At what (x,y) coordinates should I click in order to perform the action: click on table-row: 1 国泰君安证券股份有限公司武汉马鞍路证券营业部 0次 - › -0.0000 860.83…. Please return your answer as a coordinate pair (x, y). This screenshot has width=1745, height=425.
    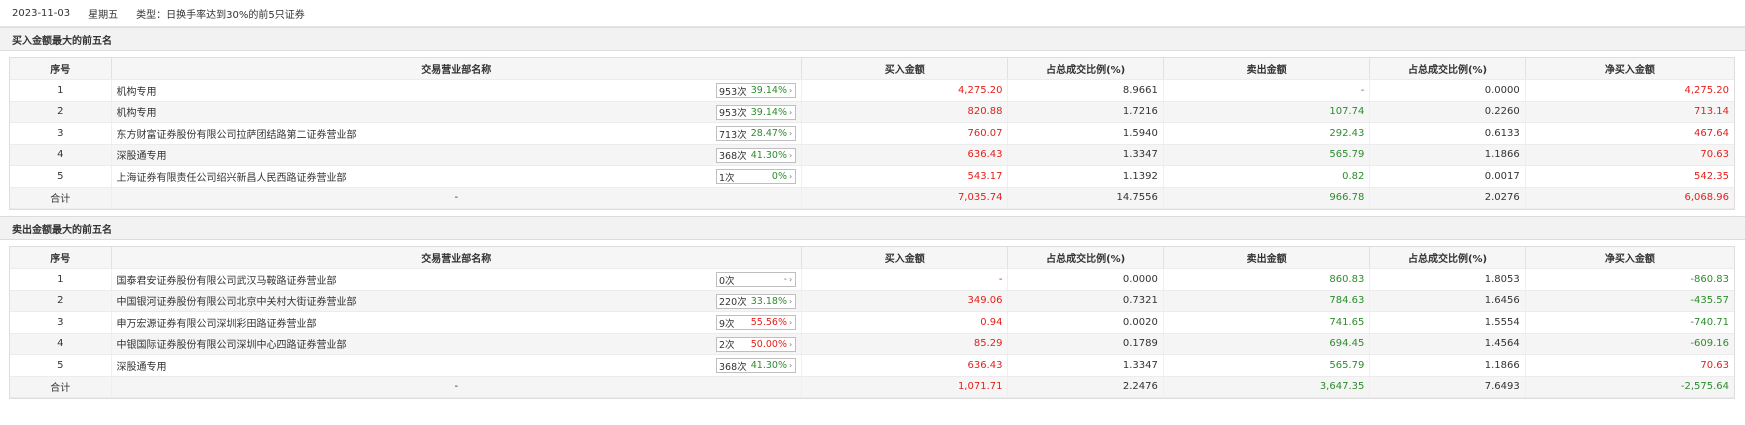
    Looking at the image, I should click on (872, 279).